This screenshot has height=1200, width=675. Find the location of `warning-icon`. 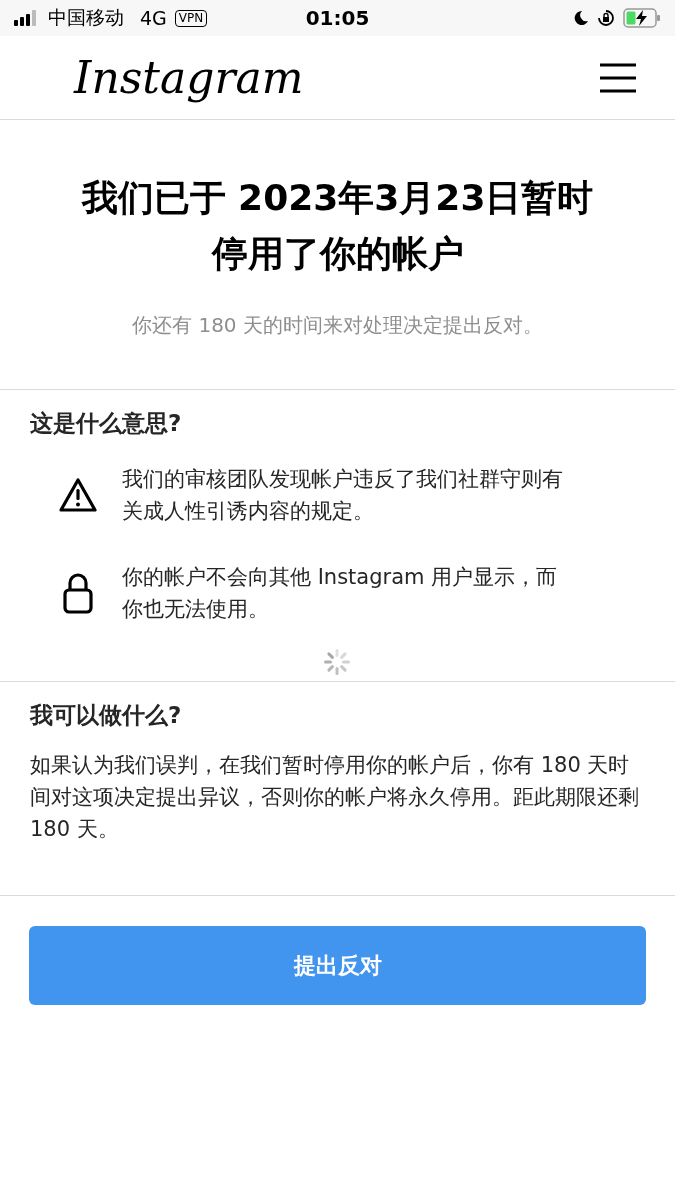

warning-icon is located at coordinates (78, 495).